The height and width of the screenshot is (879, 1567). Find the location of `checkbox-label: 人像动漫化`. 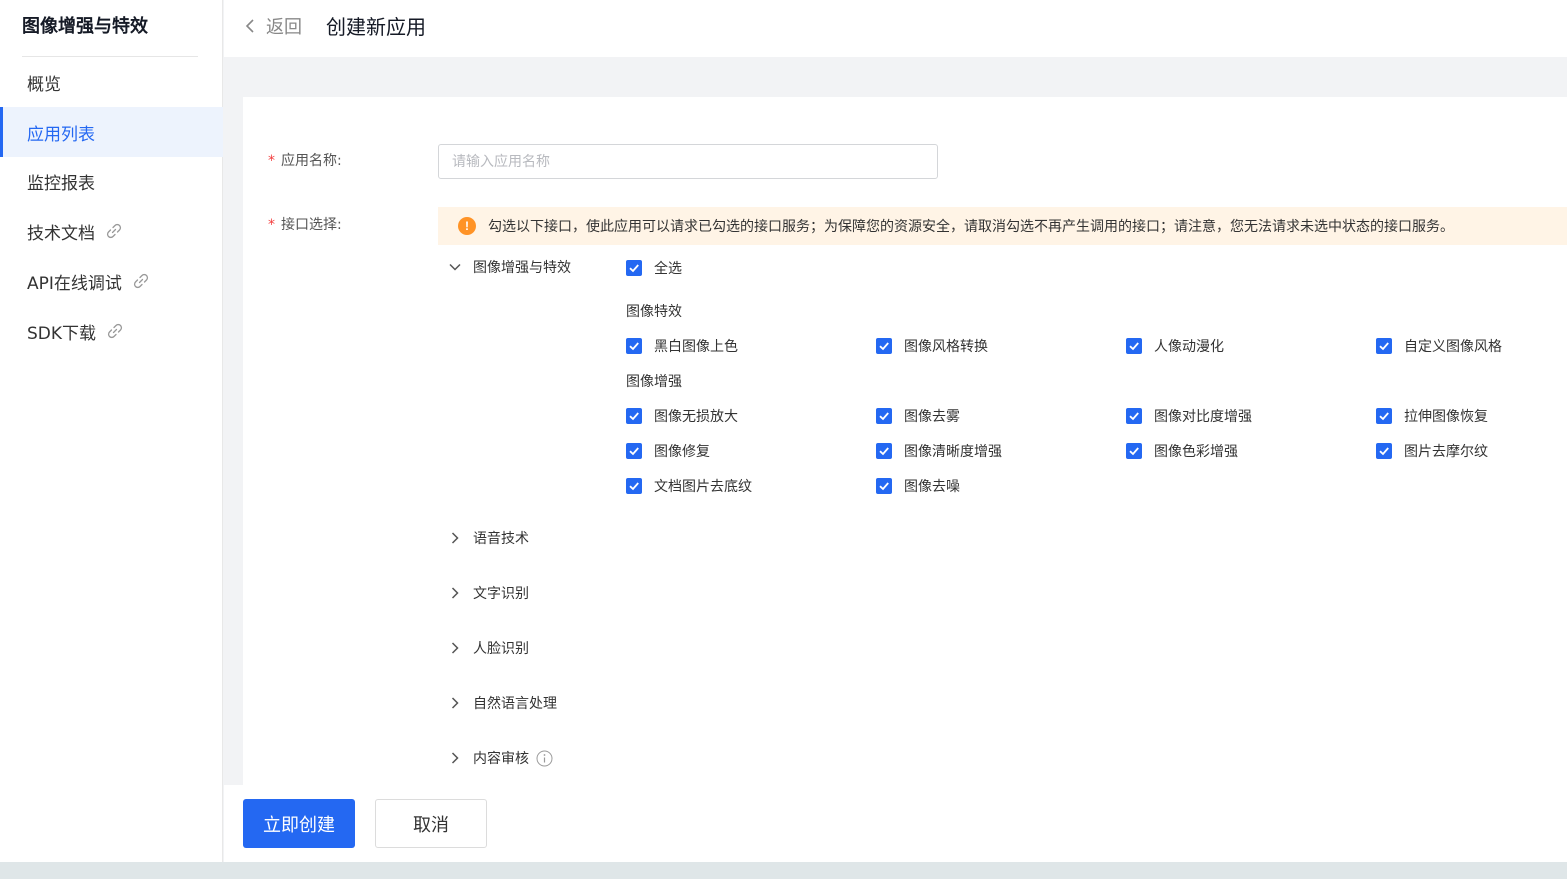

checkbox-label: 人像动漫化 is located at coordinates (1189, 347).